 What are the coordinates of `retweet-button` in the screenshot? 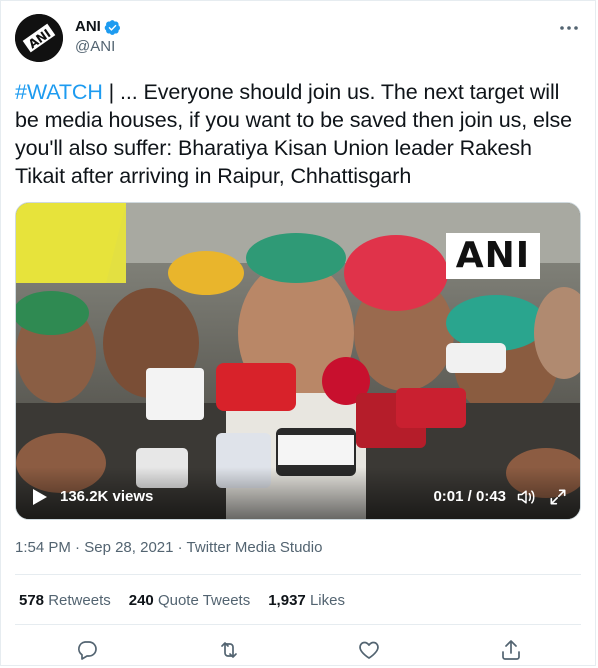 It's located at (229, 650).